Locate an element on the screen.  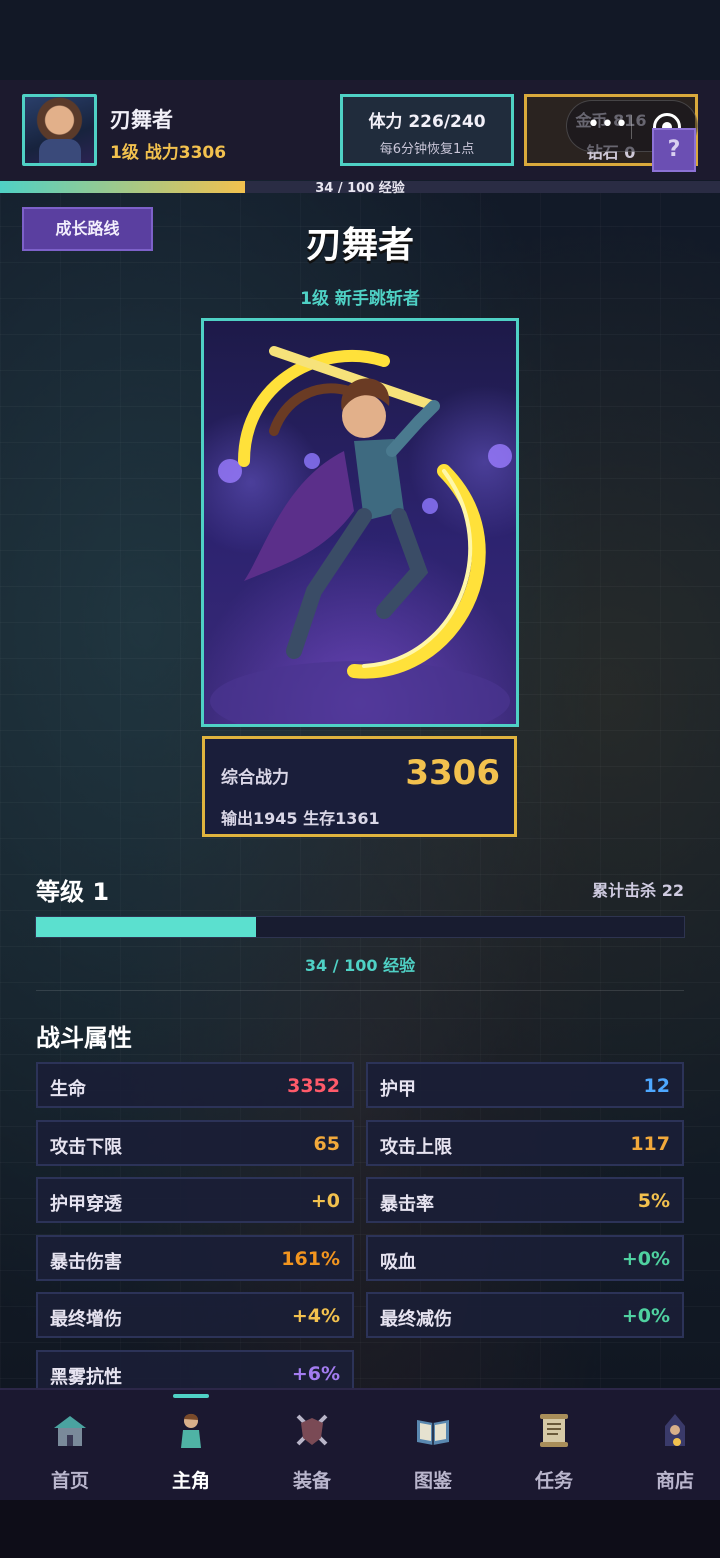
stamina-panel: 体力 226/240 每6分钟恢复1点 is located at coordinates (427, 130).